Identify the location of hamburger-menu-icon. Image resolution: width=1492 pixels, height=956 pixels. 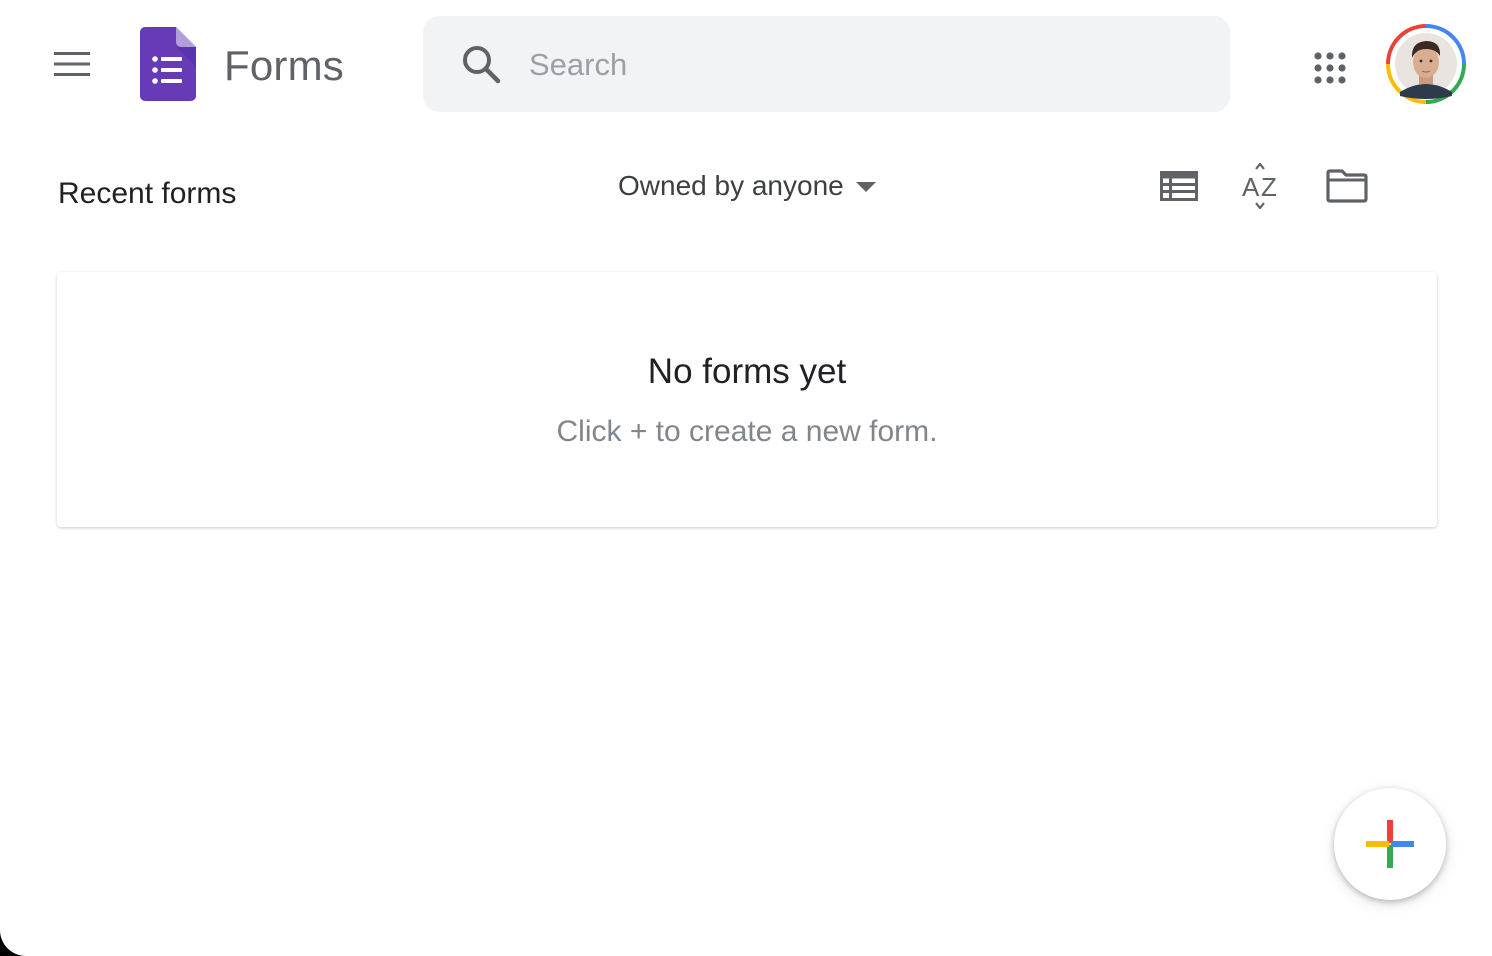
(72, 64).